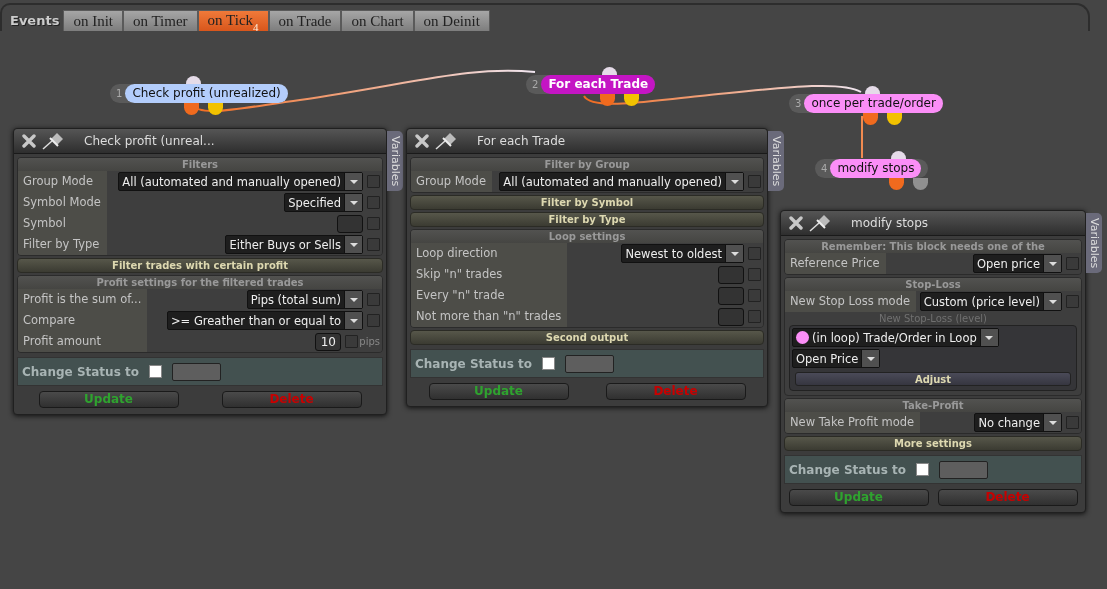  Describe the element at coordinates (93, 20) in the screenshot. I see `event-tab: on Init` at that location.